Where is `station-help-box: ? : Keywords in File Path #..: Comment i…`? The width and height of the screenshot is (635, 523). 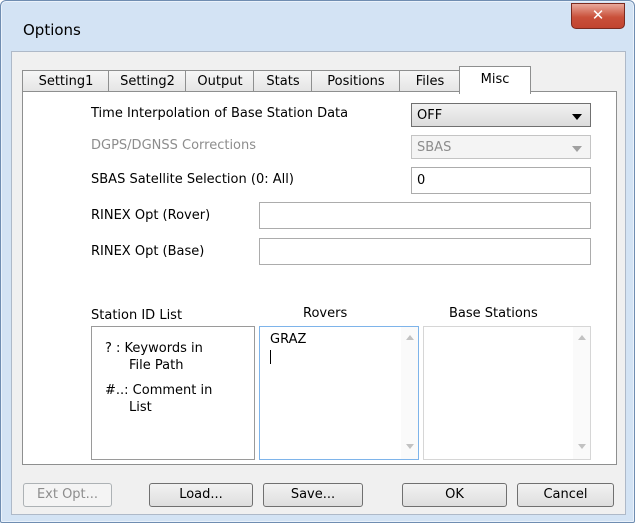
station-help-box: ? : Keywords in File Path #..: Comment i… is located at coordinates (173, 393).